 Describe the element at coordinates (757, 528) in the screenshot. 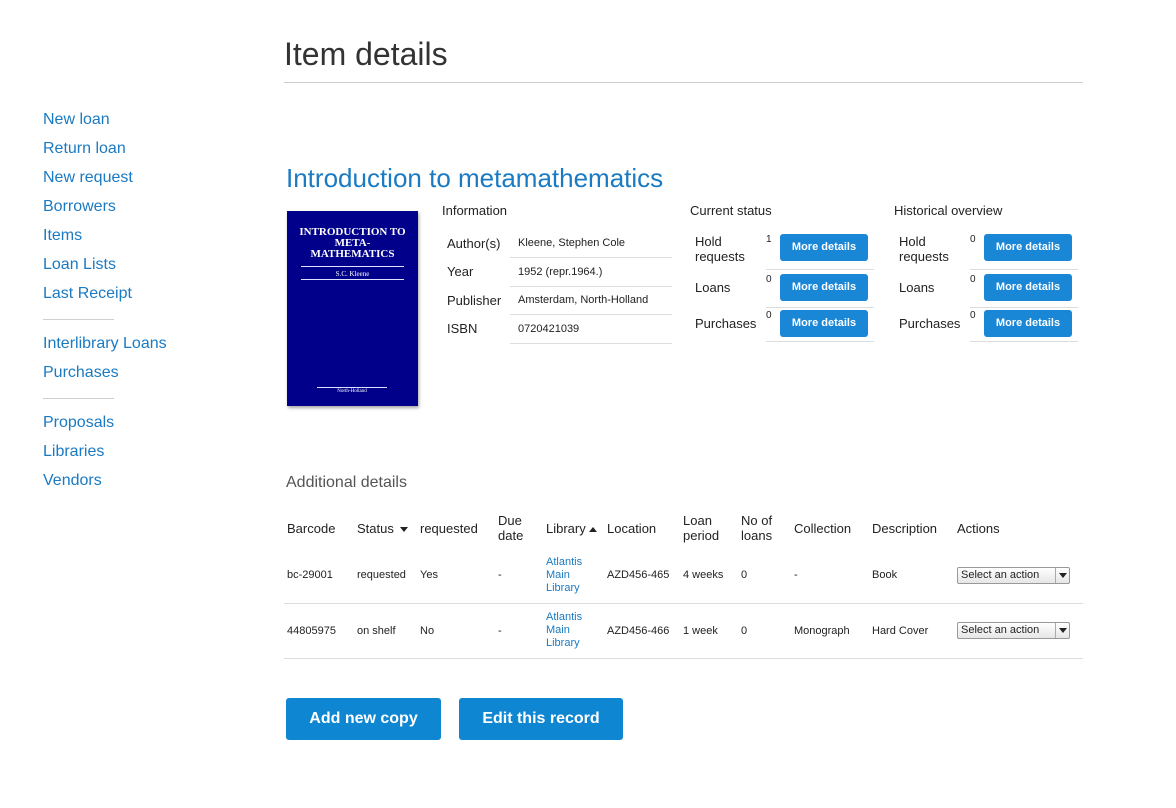

I see `col-label: No of loans` at that location.